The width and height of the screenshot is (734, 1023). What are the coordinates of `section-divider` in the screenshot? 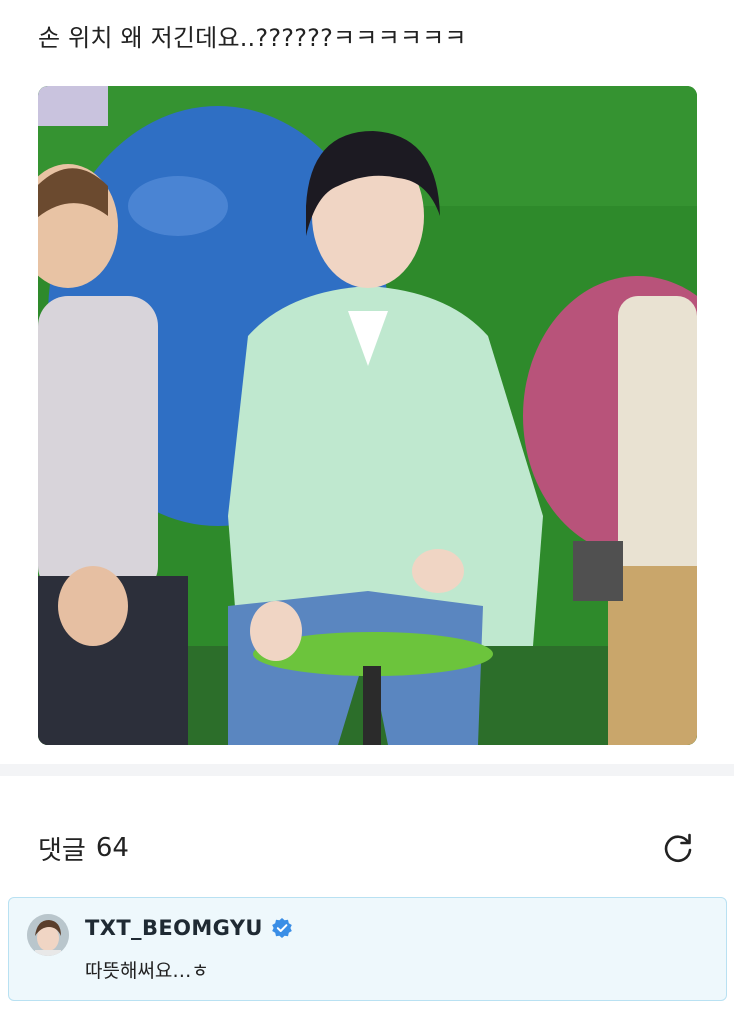 It's located at (367, 770).